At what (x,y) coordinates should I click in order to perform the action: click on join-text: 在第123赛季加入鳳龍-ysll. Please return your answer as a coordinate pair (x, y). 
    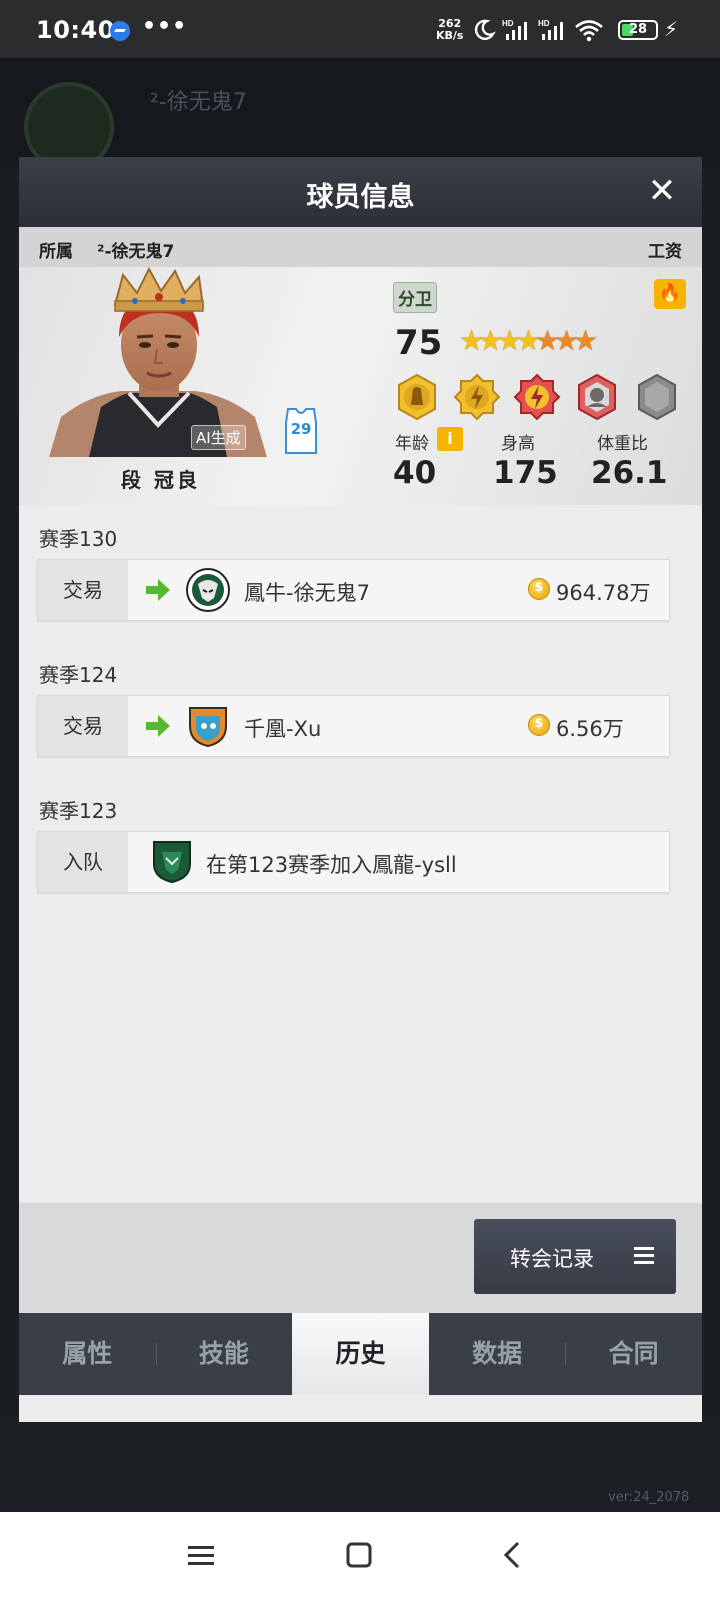
    Looking at the image, I should click on (331, 865).